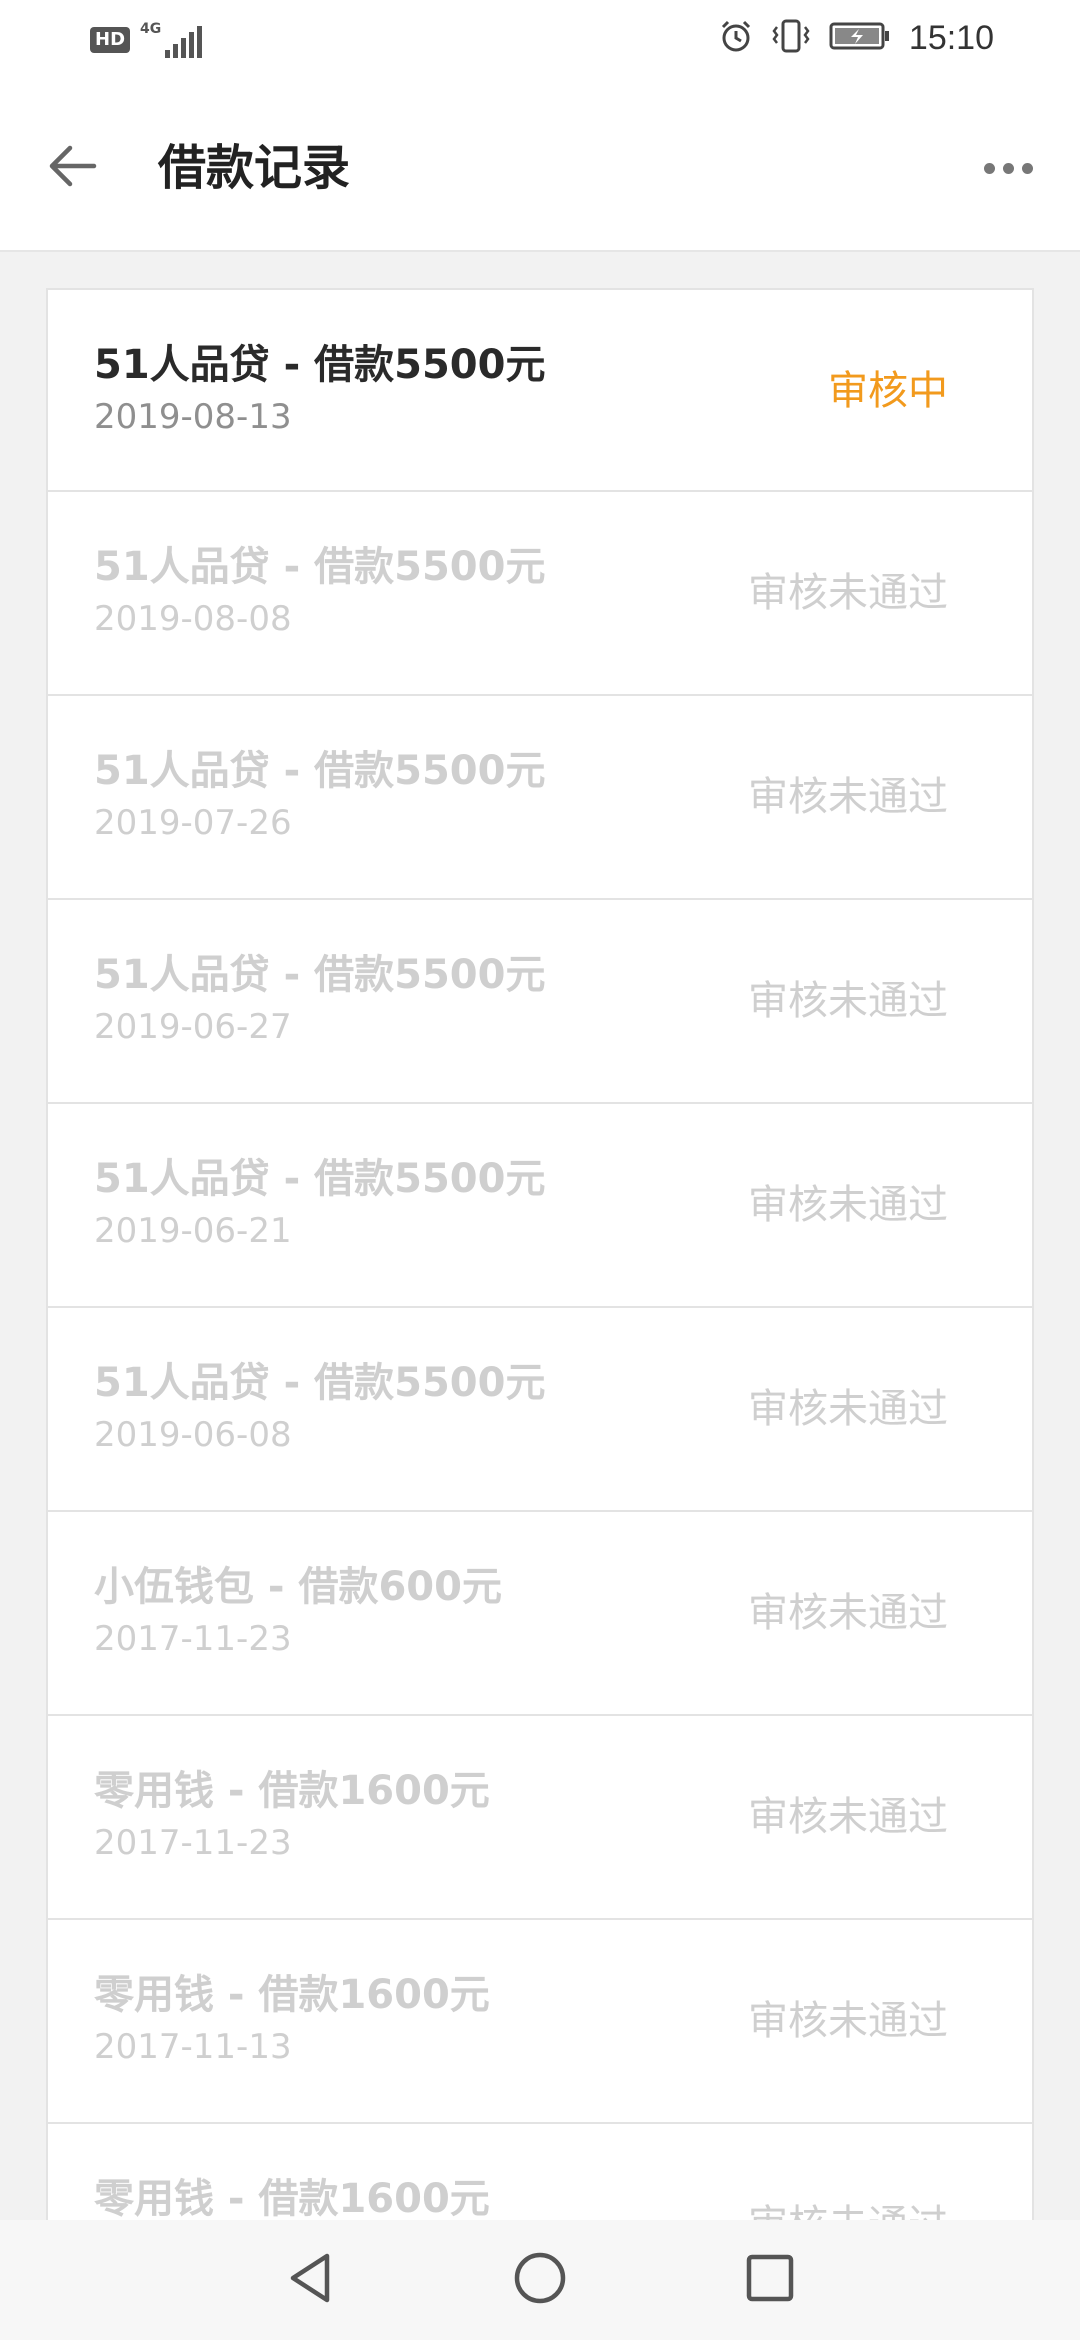 This screenshot has width=1080, height=2340. I want to click on back-button, so click(72, 168).